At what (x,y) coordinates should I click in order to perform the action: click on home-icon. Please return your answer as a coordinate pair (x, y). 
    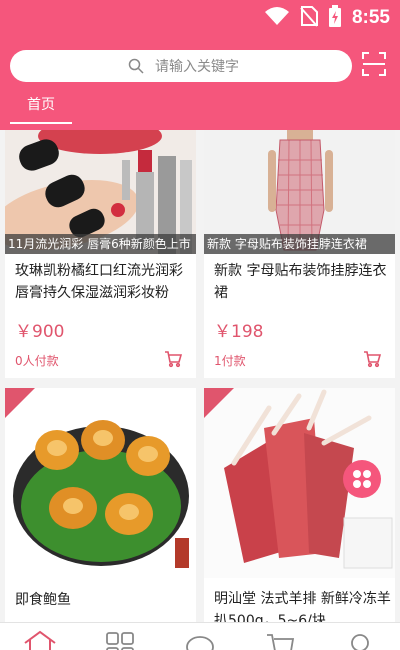
    Looking at the image, I should click on (40, 639).